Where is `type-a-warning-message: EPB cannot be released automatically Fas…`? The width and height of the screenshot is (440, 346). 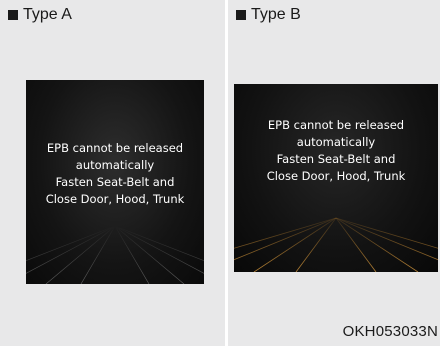 type-a-warning-message: EPB cannot be released automatically Fas… is located at coordinates (115, 174).